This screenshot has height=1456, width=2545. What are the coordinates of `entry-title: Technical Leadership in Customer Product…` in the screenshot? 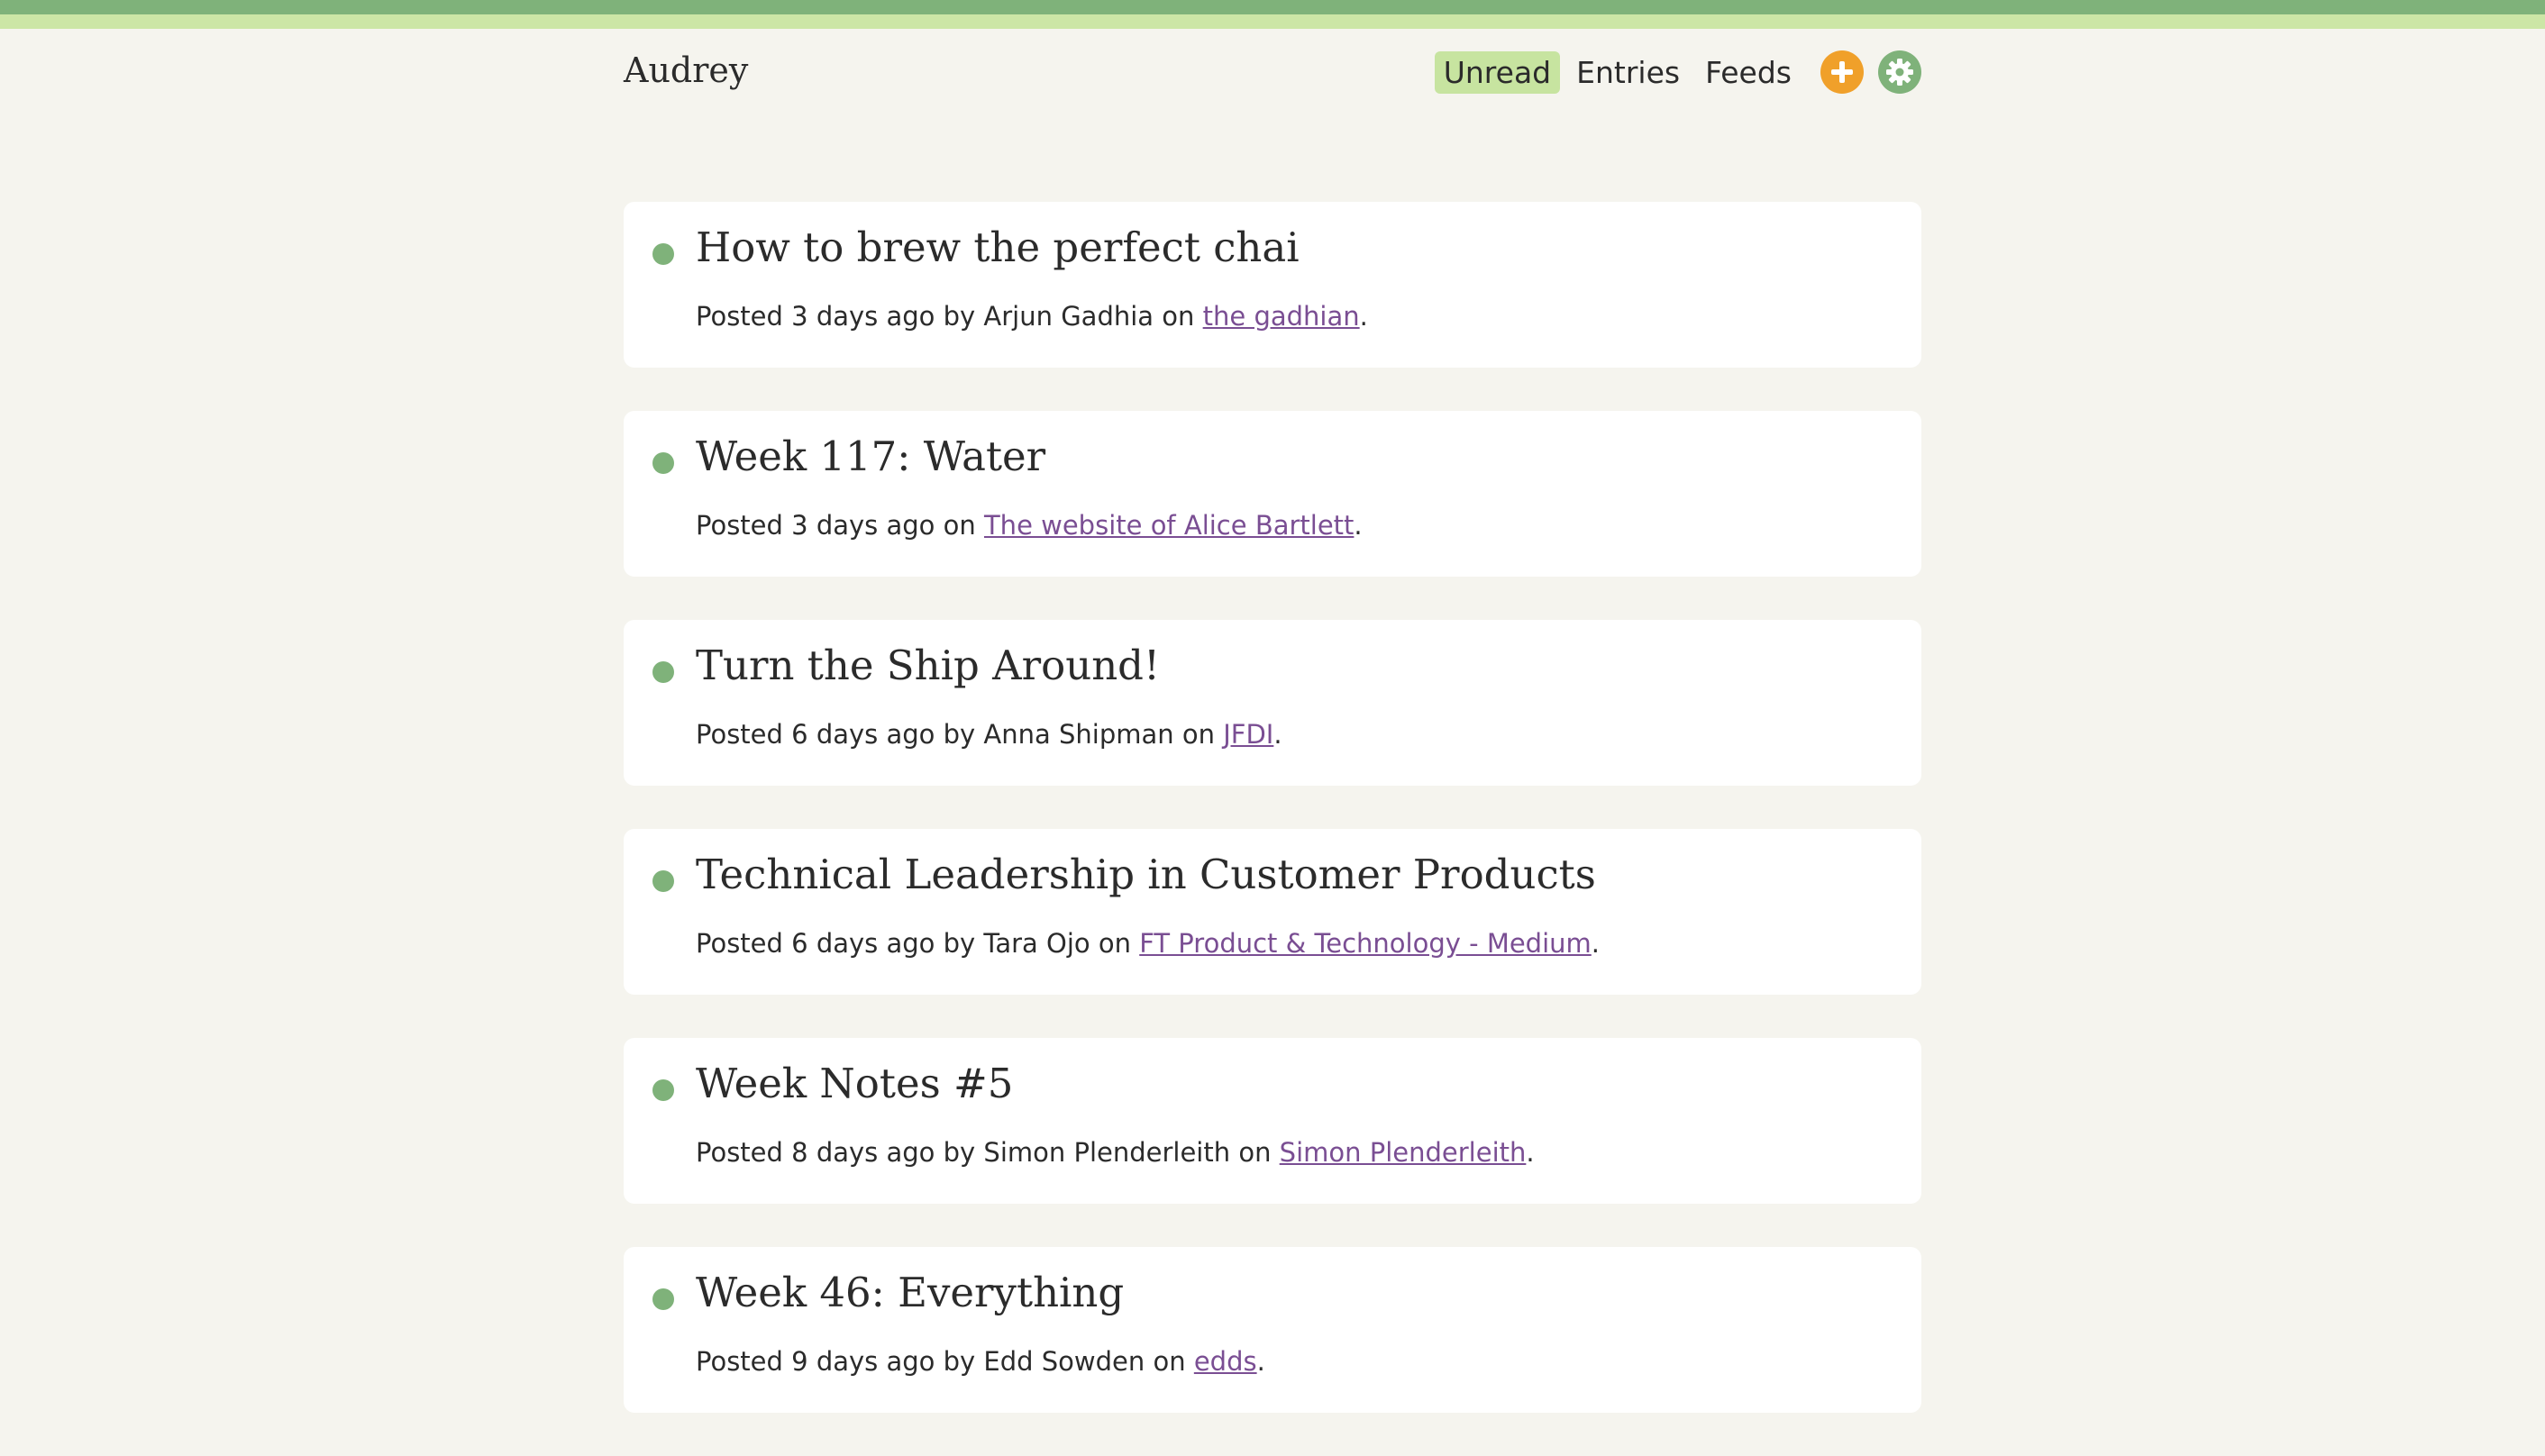 It's located at (1146, 875).